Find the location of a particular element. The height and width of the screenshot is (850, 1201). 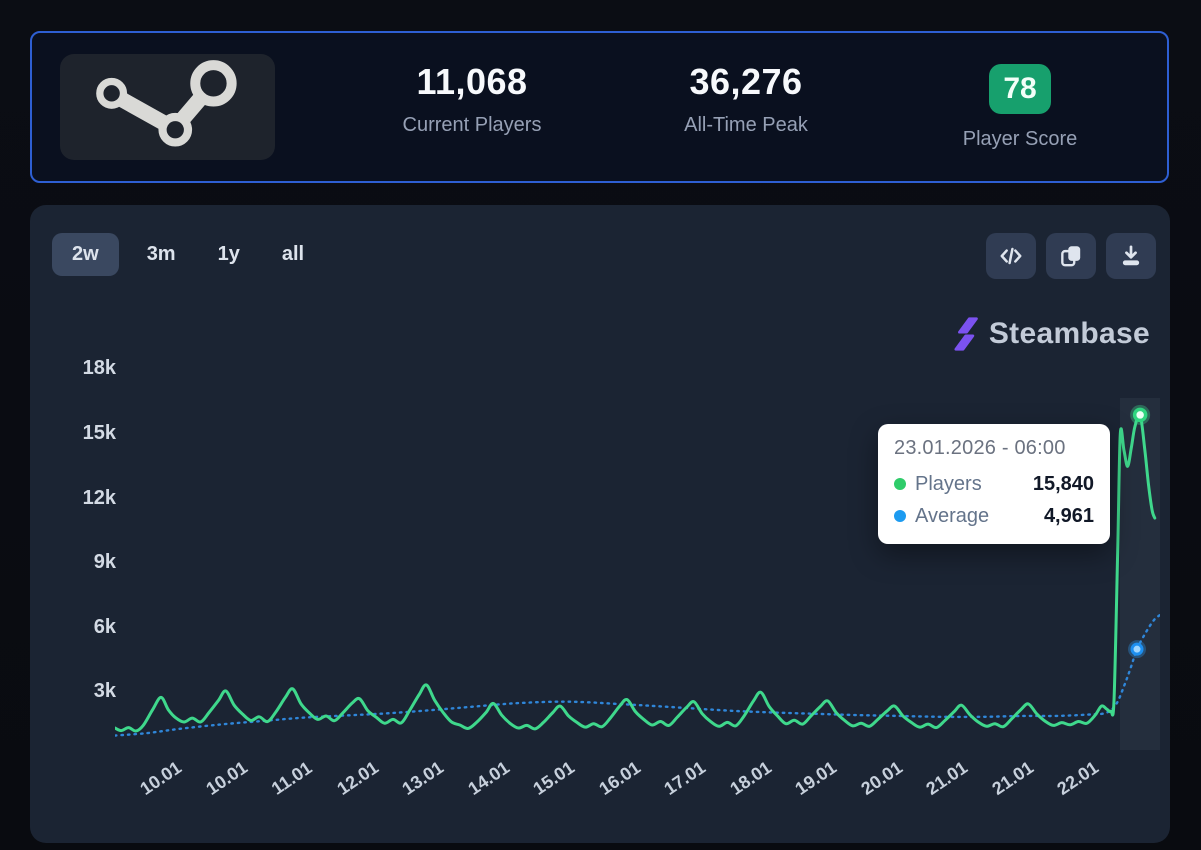

steam-logo-tile is located at coordinates (167, 107).